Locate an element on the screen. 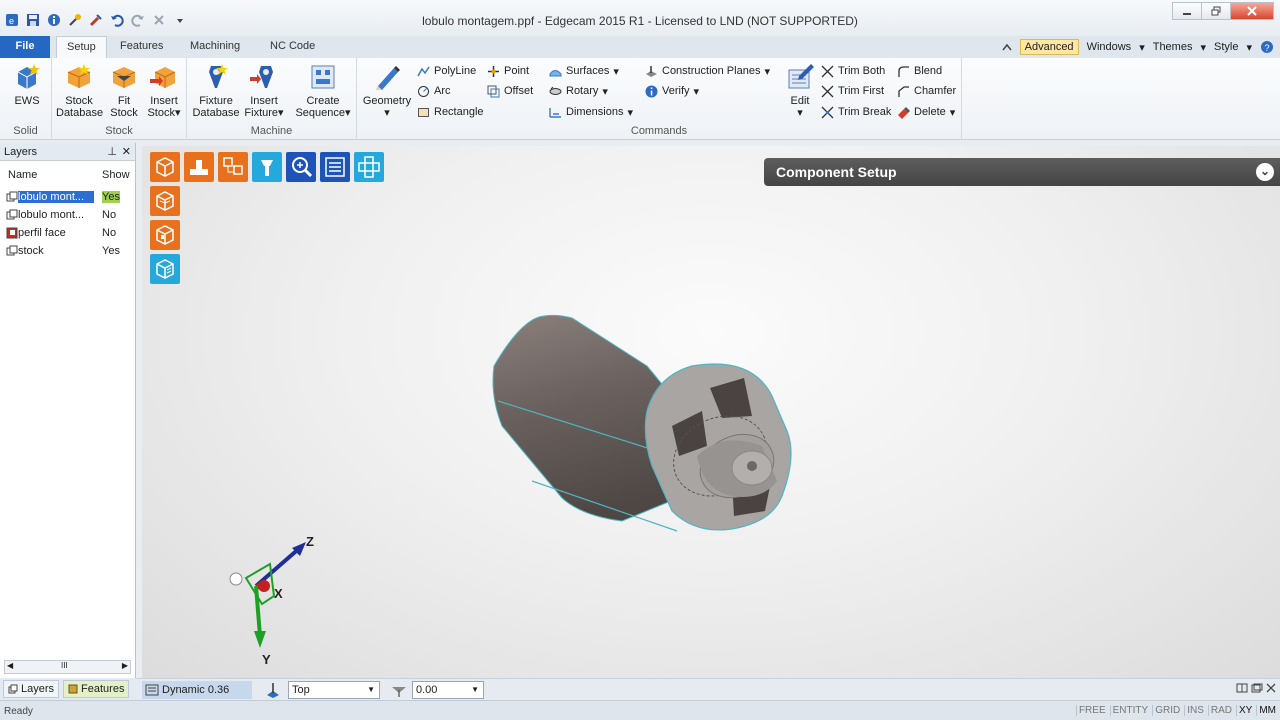 This screenshot has width=1280, height=720. create-sequence-button: Create Sequence▾ is located at coordinates (323, 90).